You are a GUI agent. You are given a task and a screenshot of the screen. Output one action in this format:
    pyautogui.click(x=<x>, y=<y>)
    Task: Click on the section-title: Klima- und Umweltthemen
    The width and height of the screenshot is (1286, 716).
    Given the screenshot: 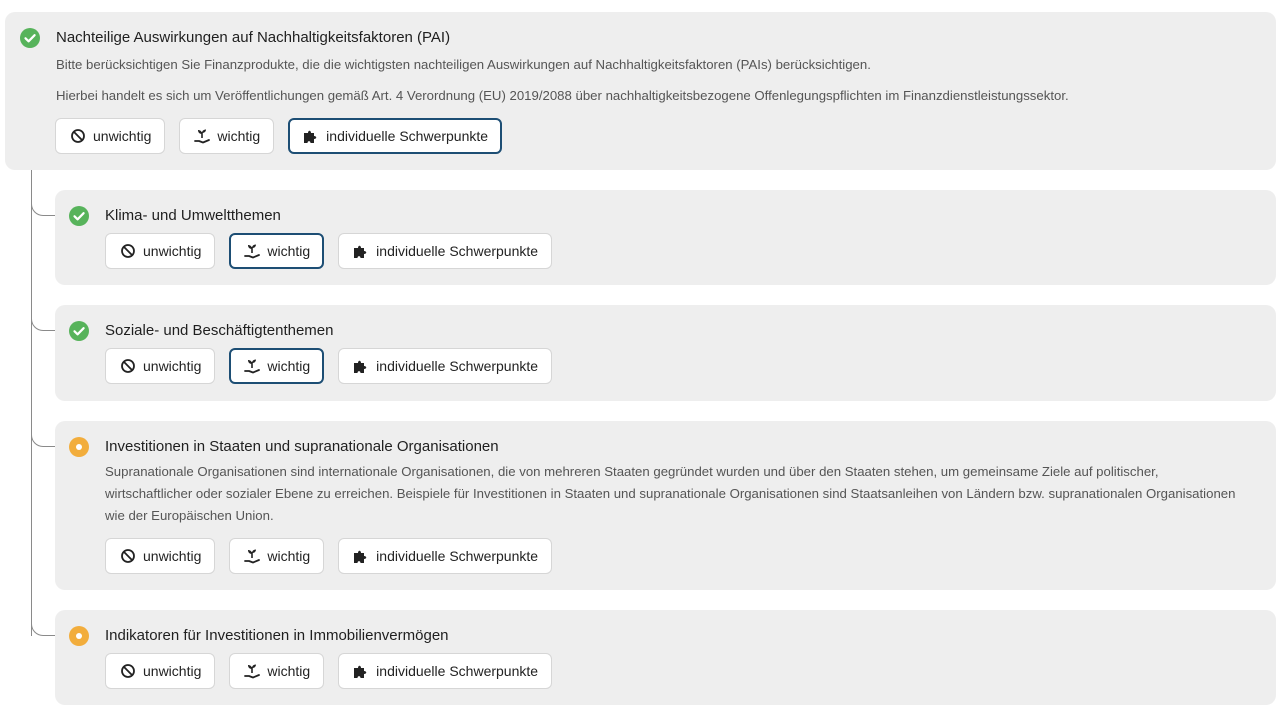 What is the action you would take?
    pyautogui.click(x=193, y=215)
    